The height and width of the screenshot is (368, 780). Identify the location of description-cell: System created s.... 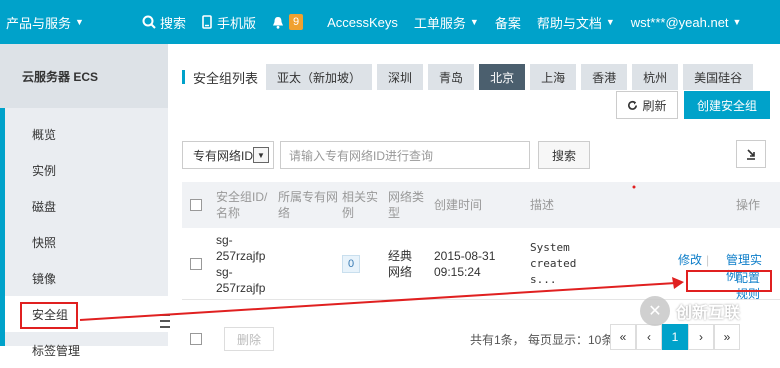
(553, 263).